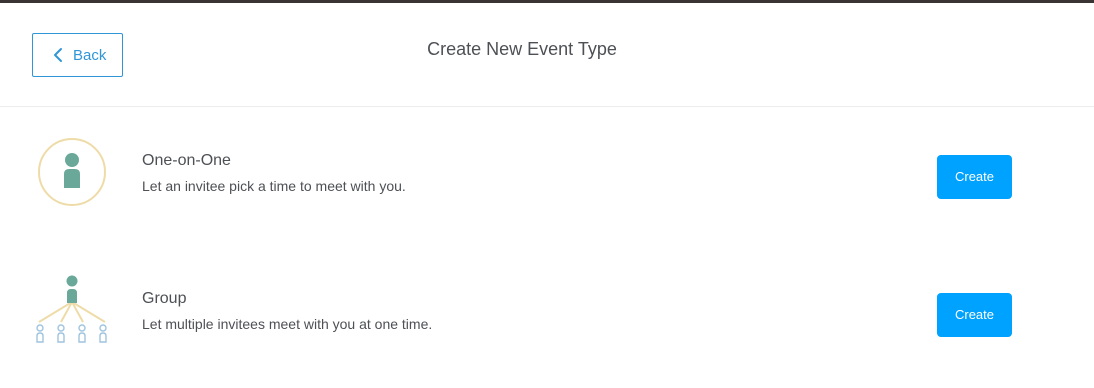  What do you see at coordinates (186, 160) in the screenshot?
I see `event-type-title: One-on-One` at bounding box center [186, 160].